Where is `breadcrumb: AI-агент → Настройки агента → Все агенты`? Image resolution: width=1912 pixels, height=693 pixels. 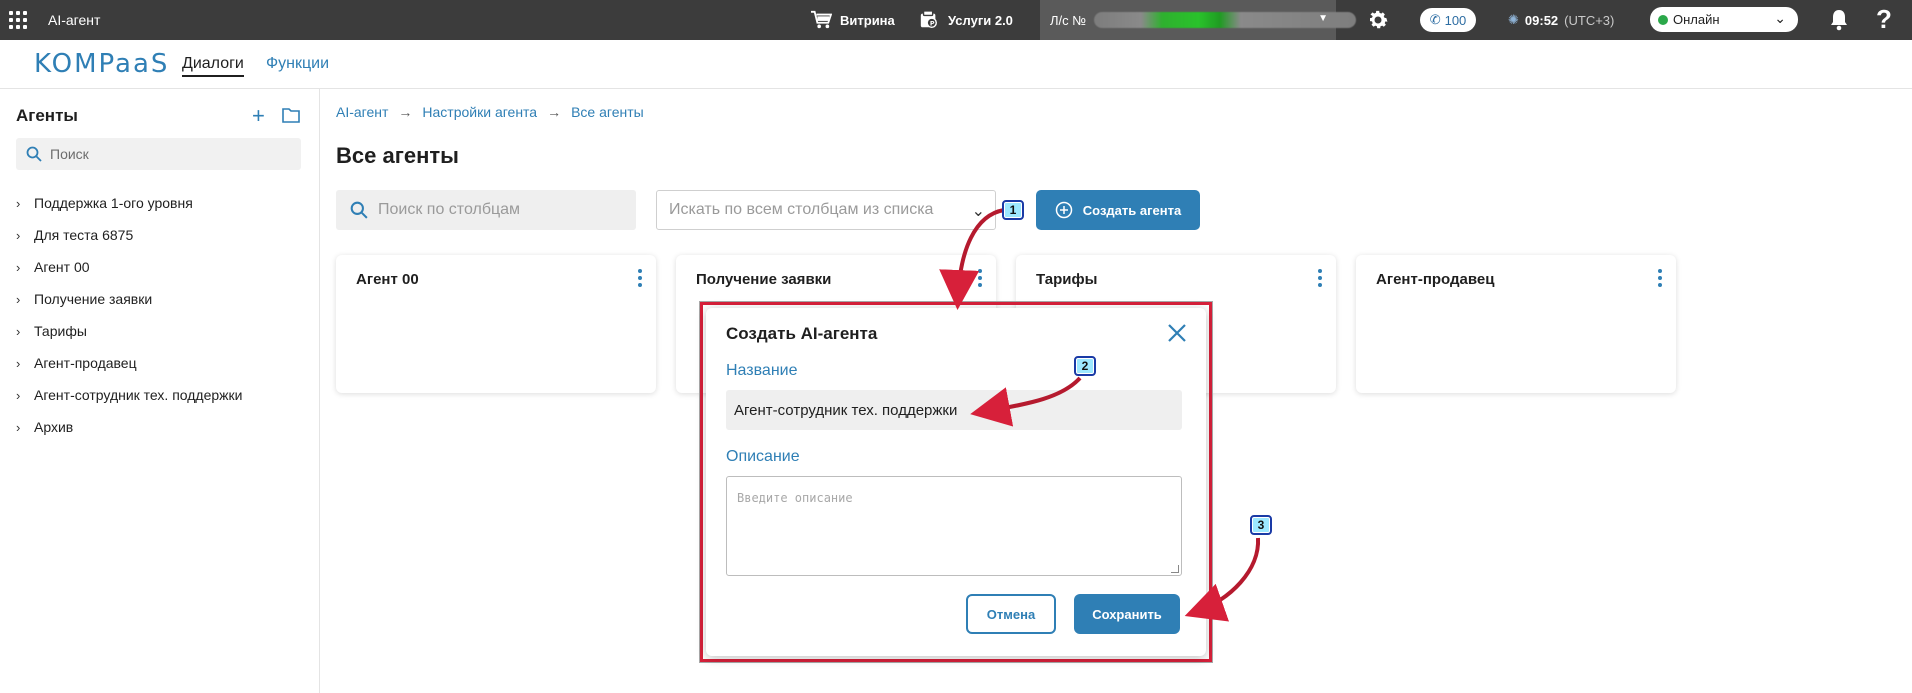 breadcrumb: AI-агент → Настройки агента → Все агенты is located at coordinates (490, 112).